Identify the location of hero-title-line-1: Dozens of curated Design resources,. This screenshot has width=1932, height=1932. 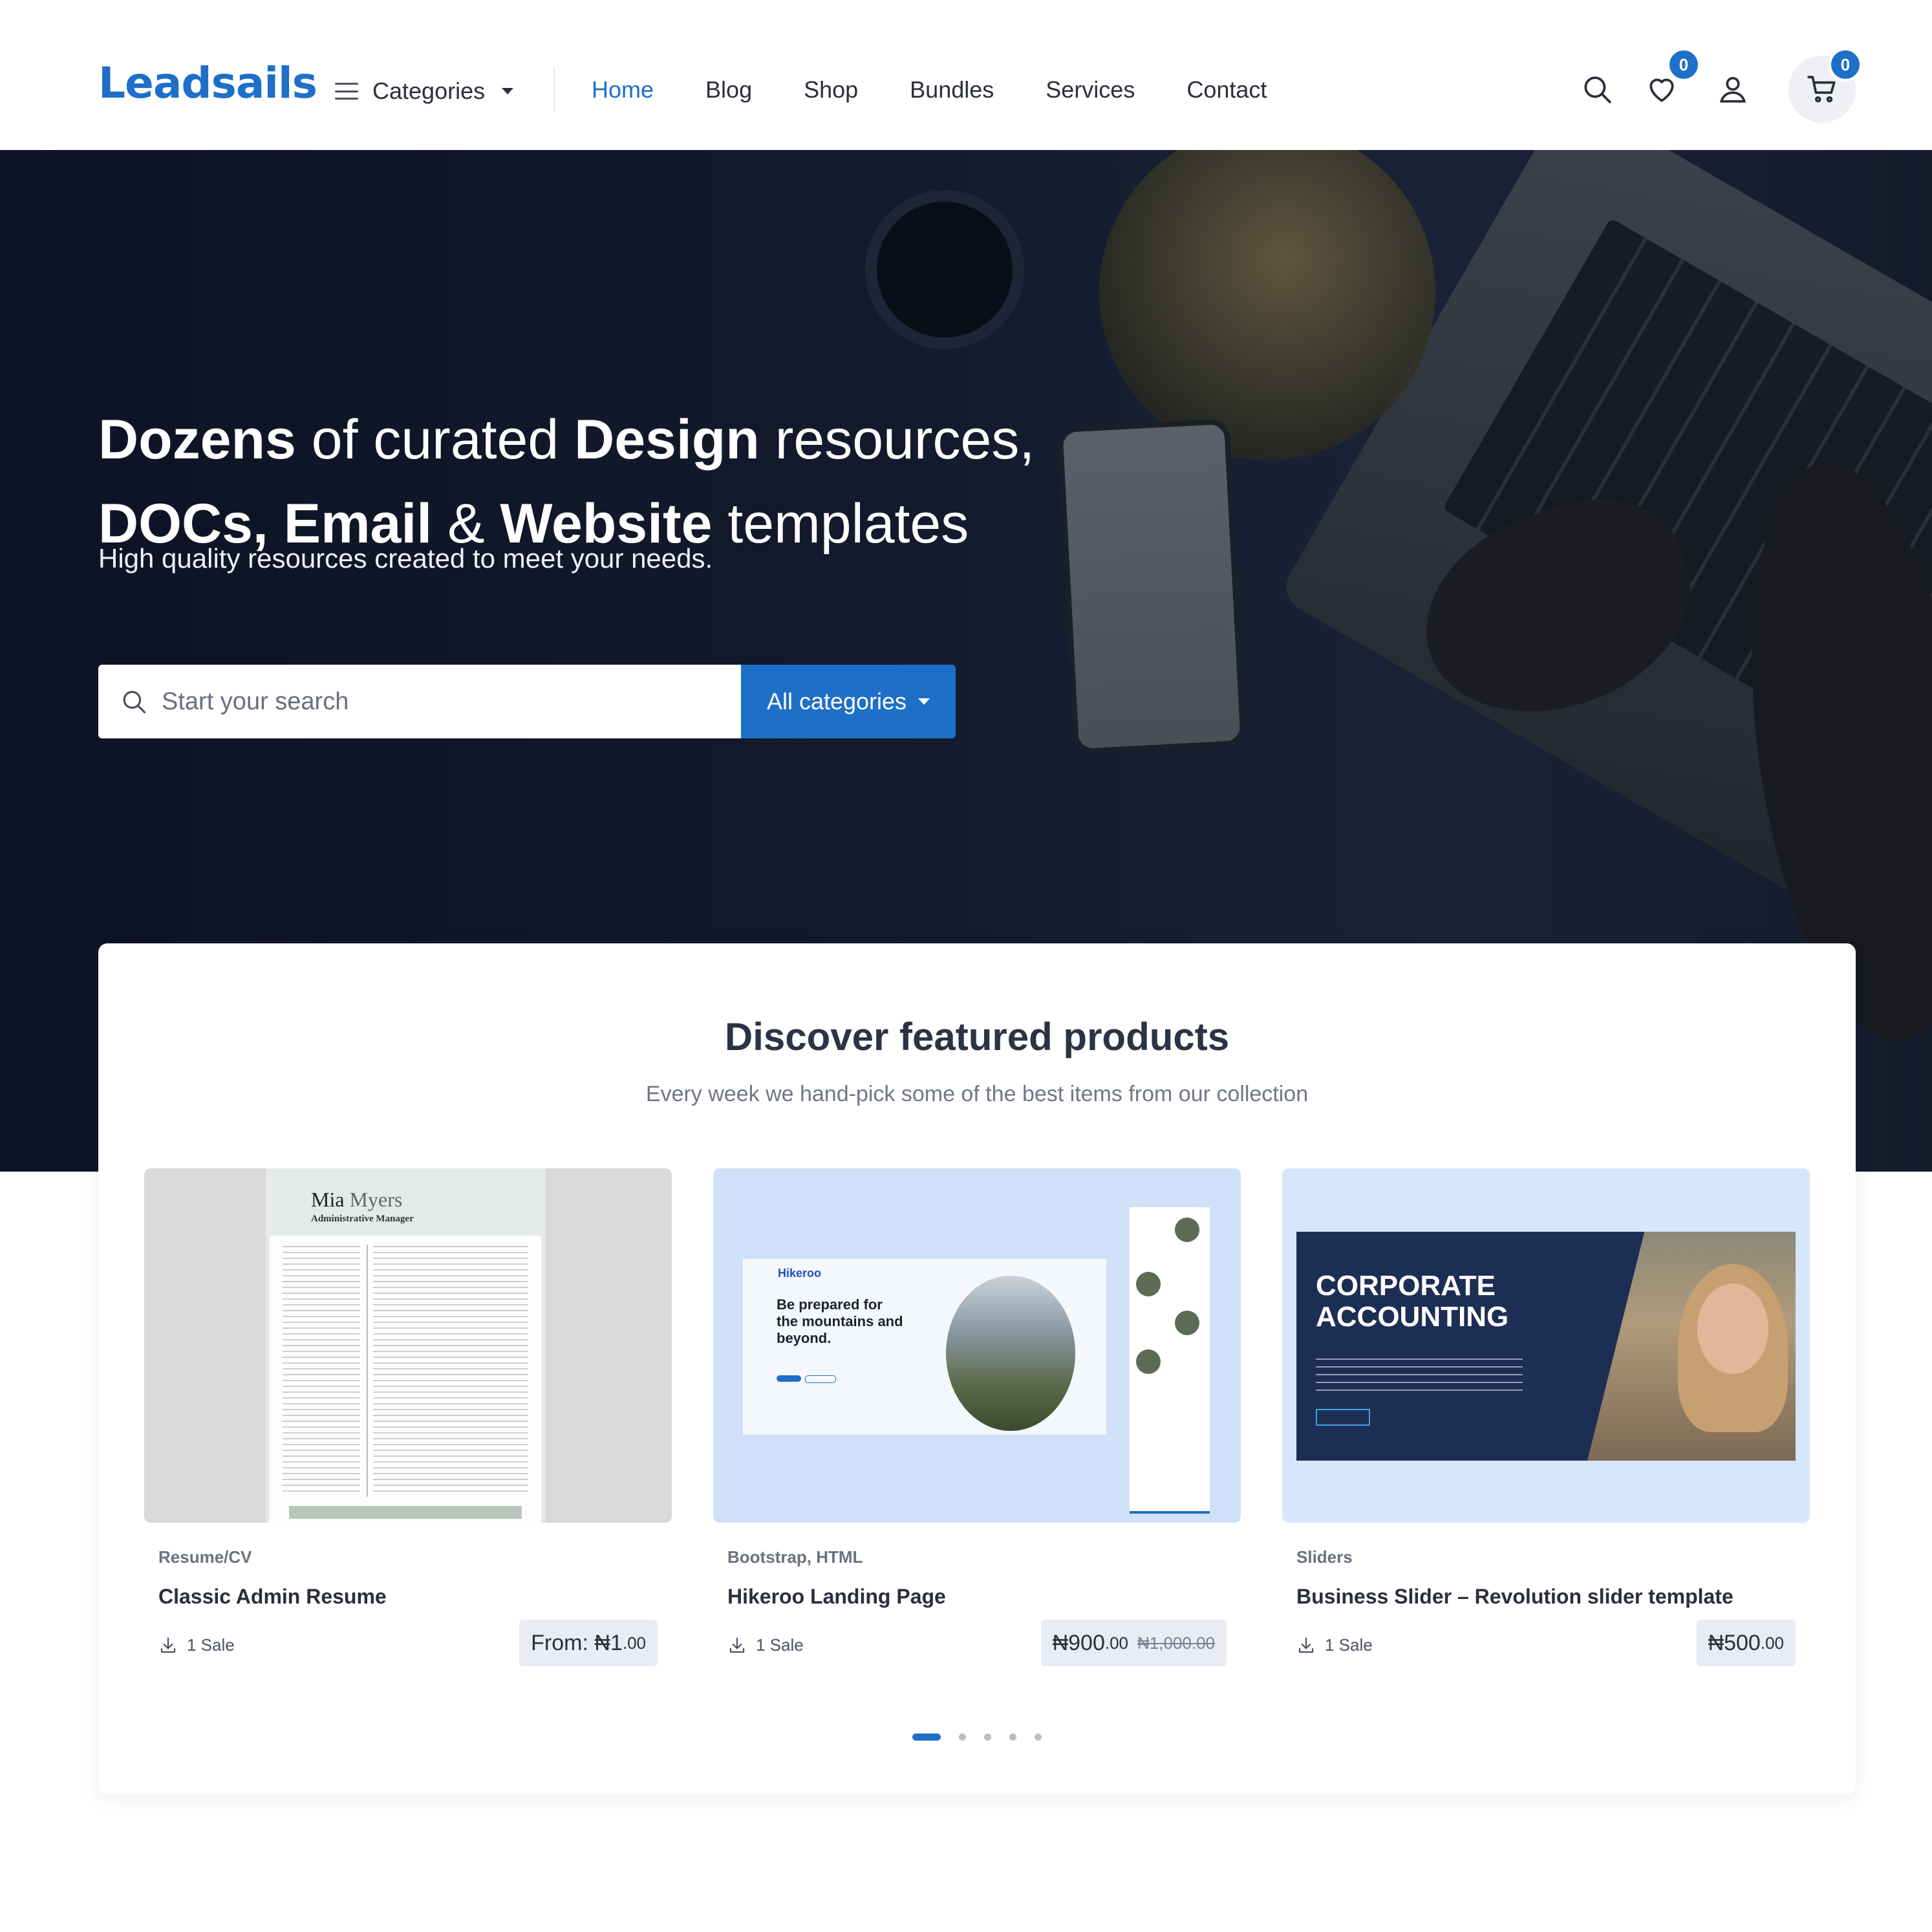
(566, 440).